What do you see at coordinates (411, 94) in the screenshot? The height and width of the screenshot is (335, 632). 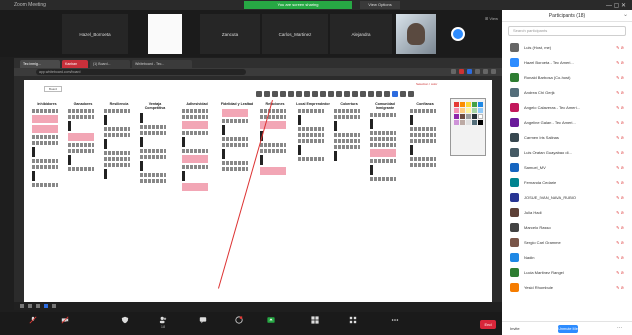 I see `more-tools-icon` at bounding box center [411, 94].